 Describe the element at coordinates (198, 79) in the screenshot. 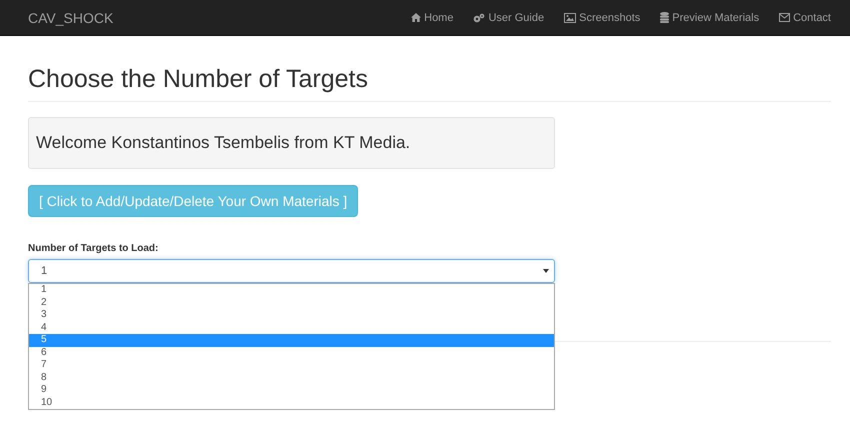

I see `page-title: Choose the Number of Targets` at that location.